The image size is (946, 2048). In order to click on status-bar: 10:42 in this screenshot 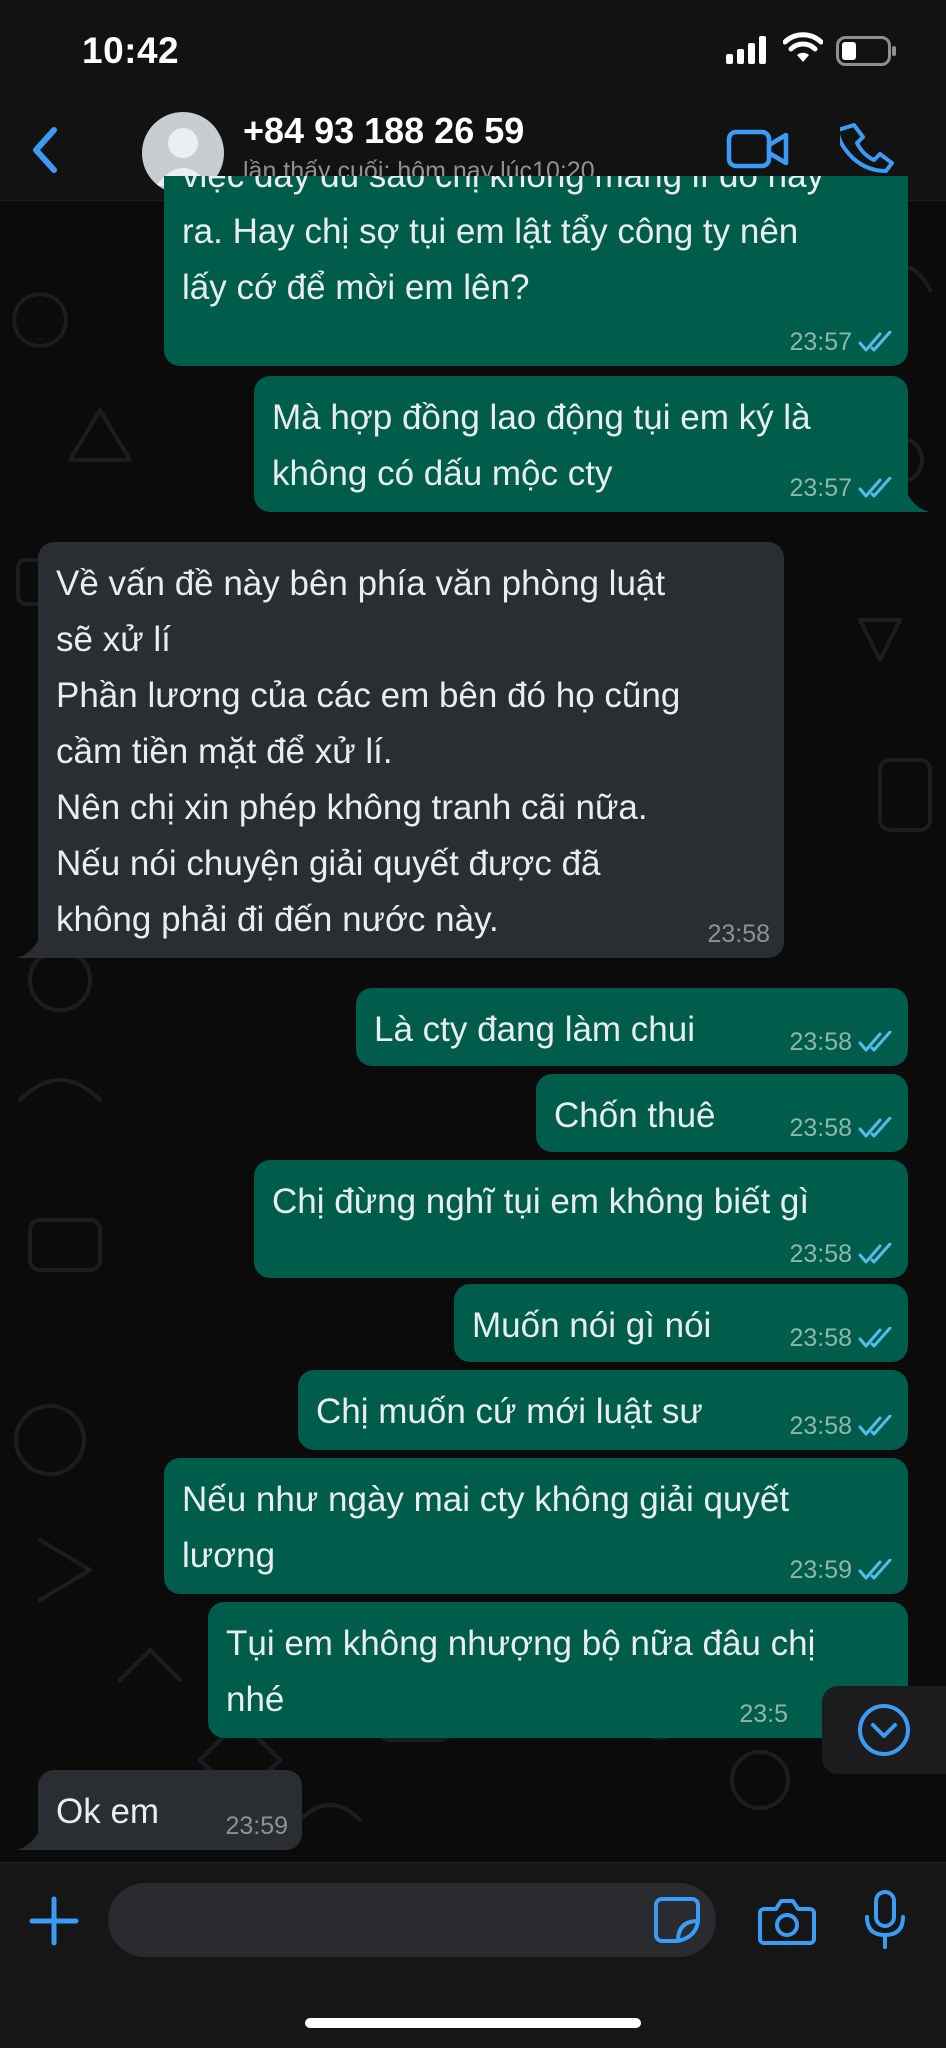, I will do `click(473, 50)`.